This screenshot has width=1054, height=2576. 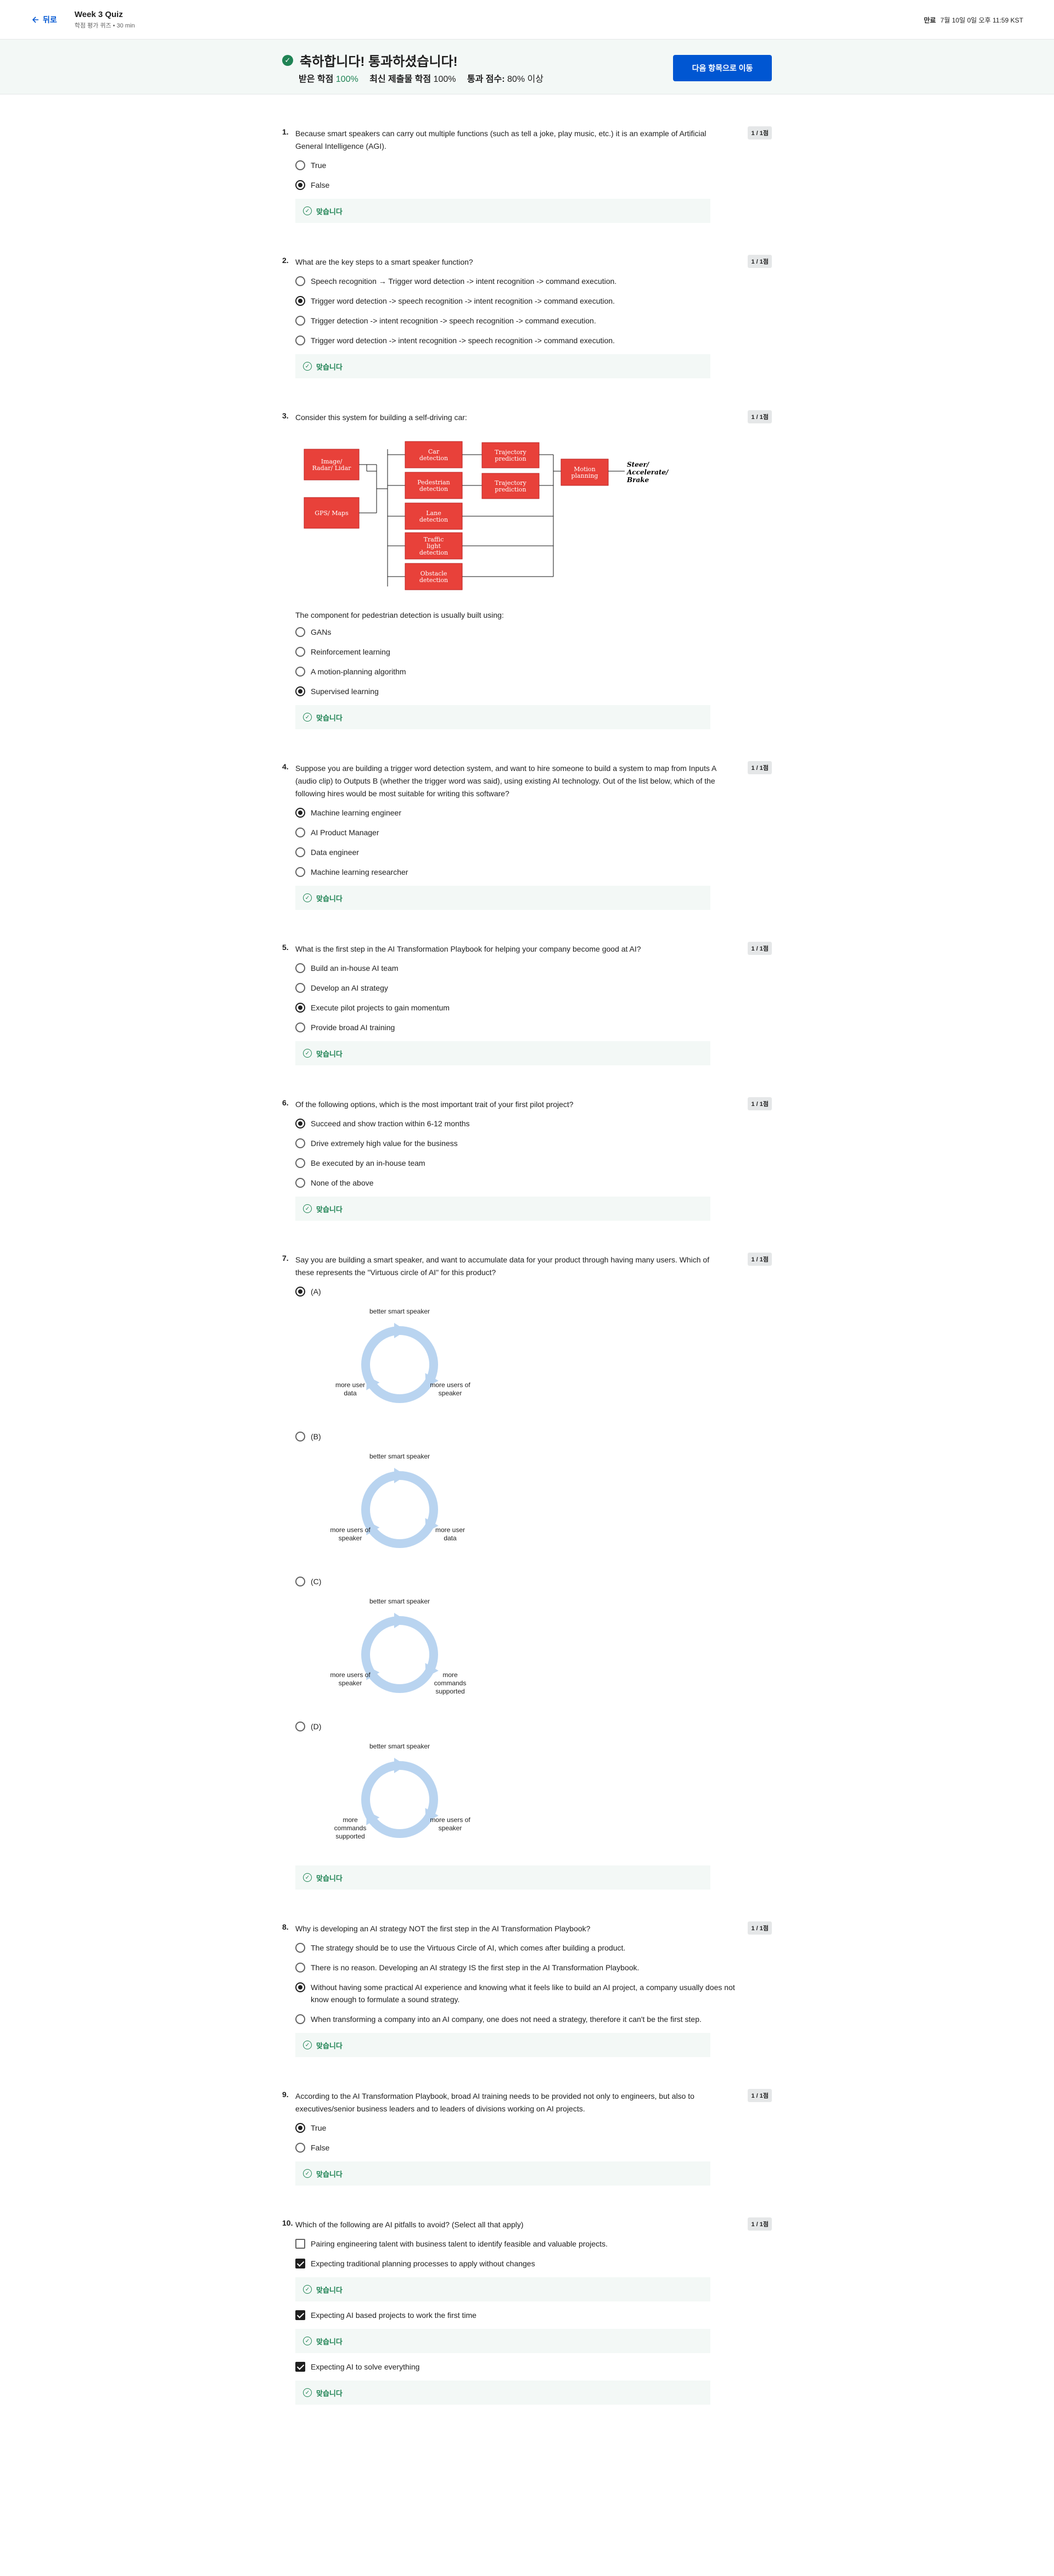 What do you see at coordinates (285, 1927) in the screenshot?
I see `question-number: 8.` at bounding box center [285, 1927].